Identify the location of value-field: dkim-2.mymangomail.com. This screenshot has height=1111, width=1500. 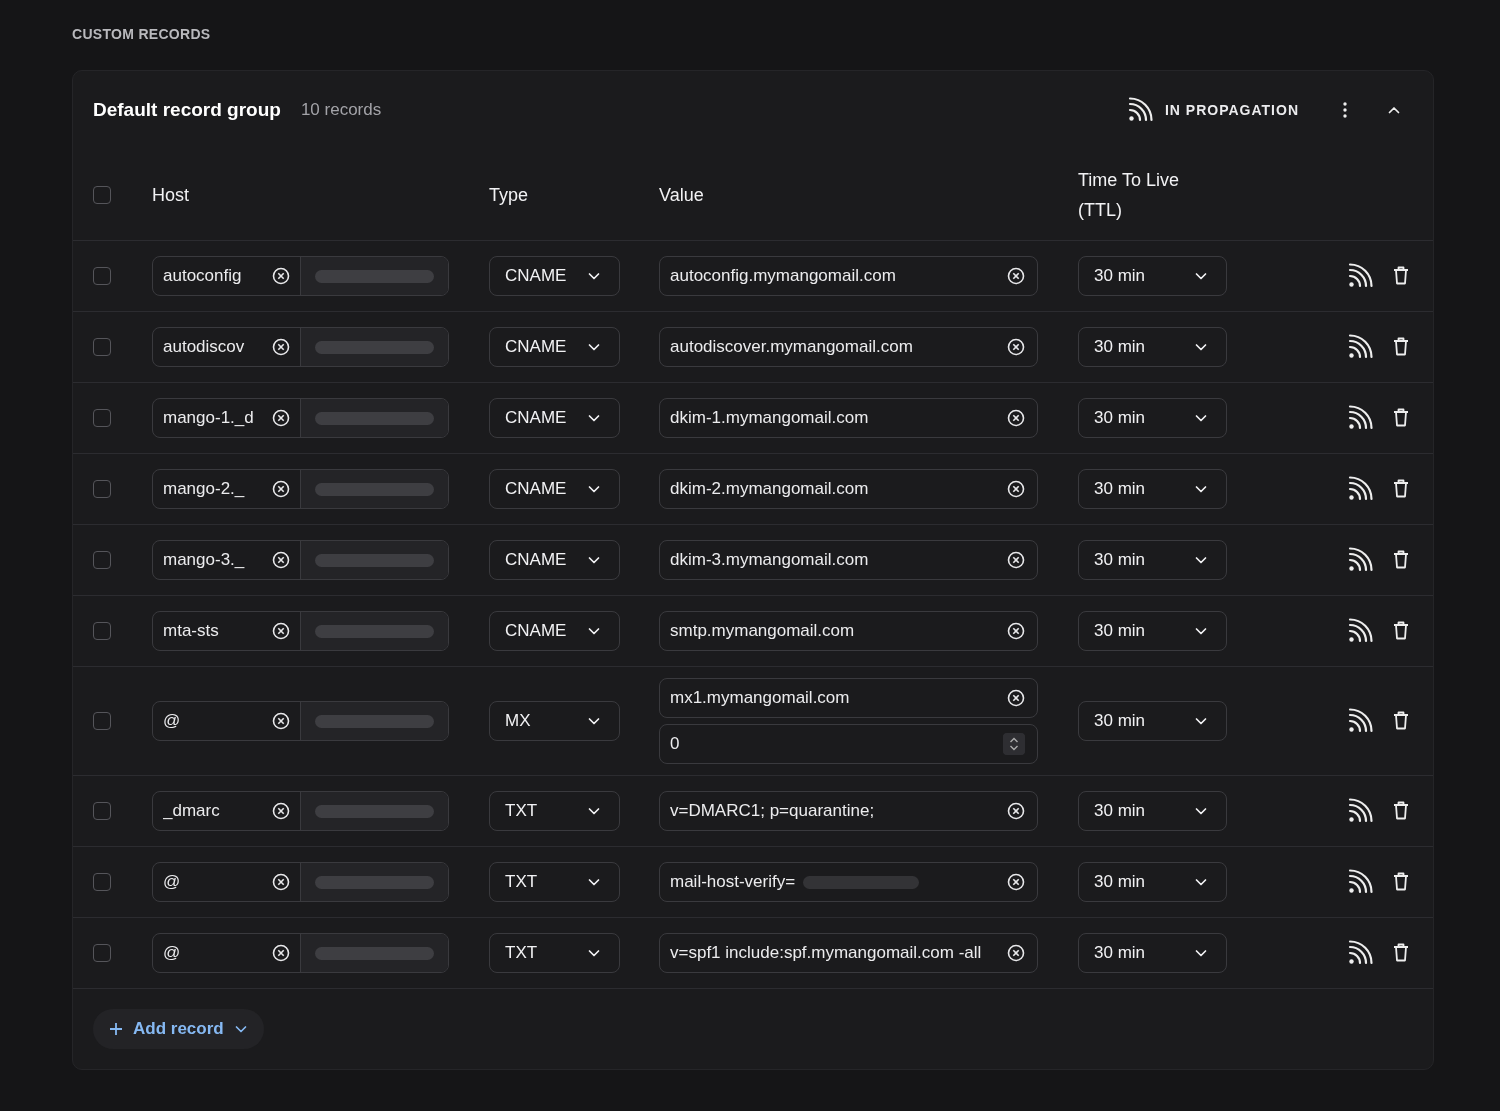
(848, 489).